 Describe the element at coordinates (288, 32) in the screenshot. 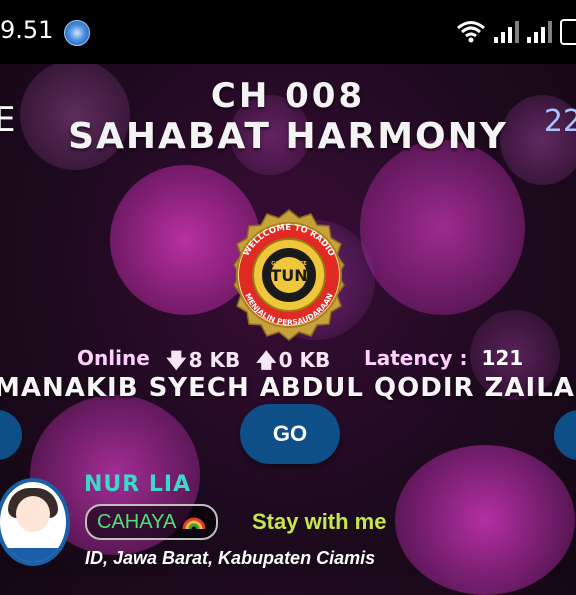

I see `status-bar: 9.51` at that location.